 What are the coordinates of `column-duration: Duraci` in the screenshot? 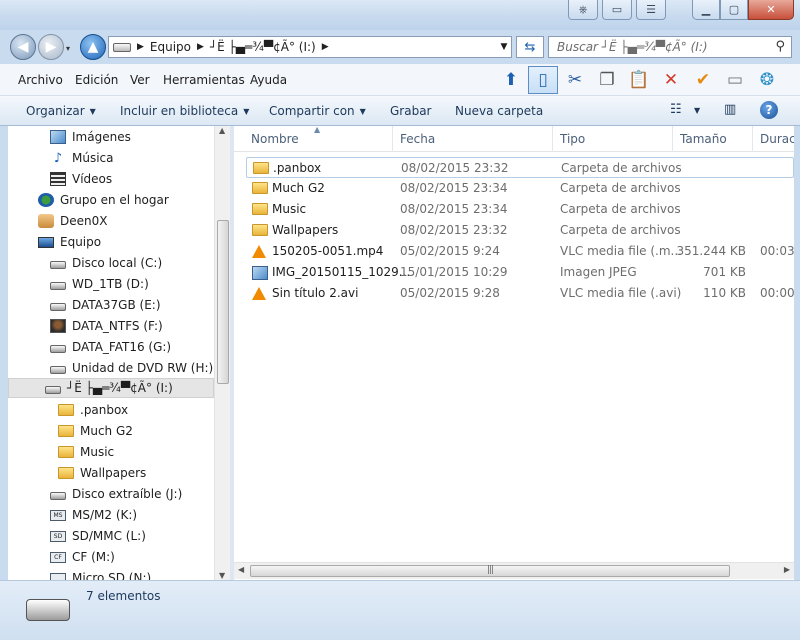 It's located at (777, 139).